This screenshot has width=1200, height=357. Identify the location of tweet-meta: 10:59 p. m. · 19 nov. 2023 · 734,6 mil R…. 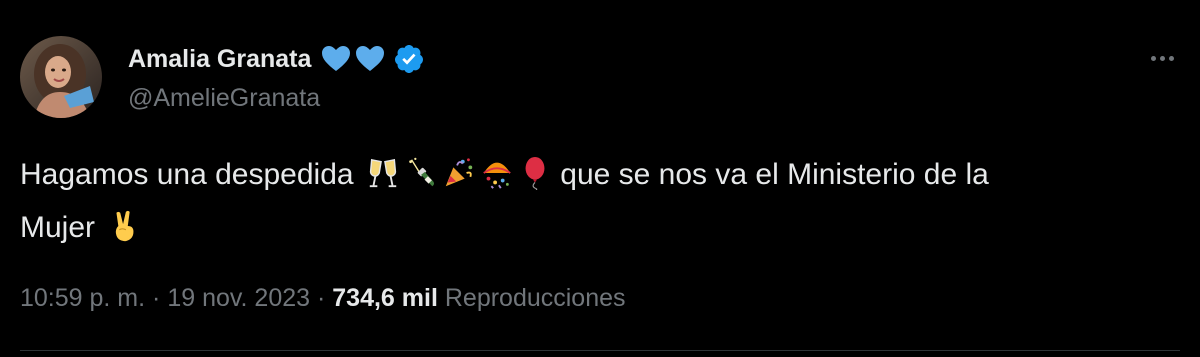
(323, 298).